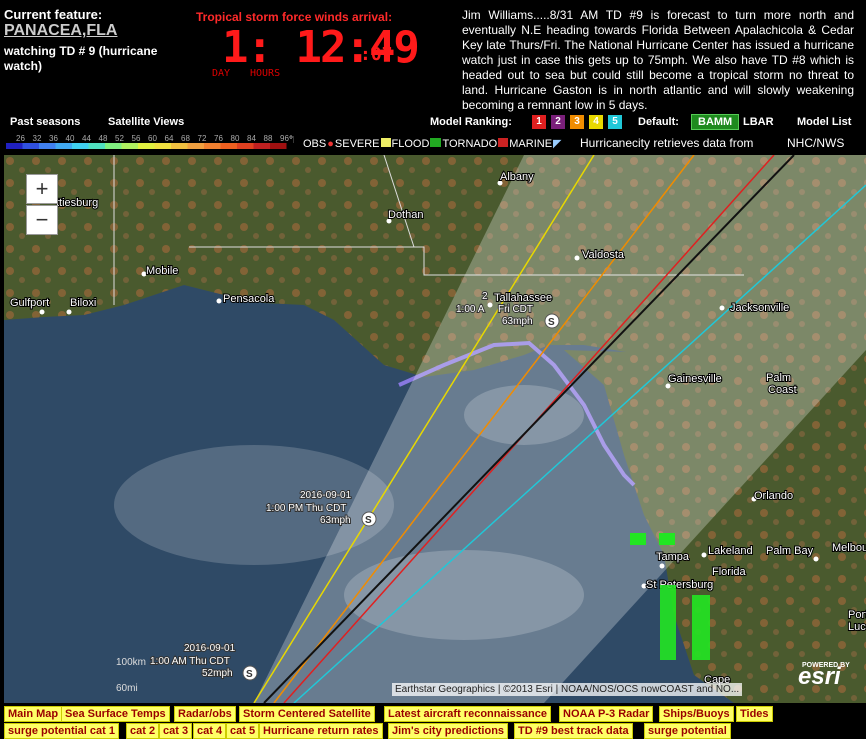 The image size is (866, 739). I want to click on nav-hurricane-return-rates: Hurricane return rates, so click(321, 731).